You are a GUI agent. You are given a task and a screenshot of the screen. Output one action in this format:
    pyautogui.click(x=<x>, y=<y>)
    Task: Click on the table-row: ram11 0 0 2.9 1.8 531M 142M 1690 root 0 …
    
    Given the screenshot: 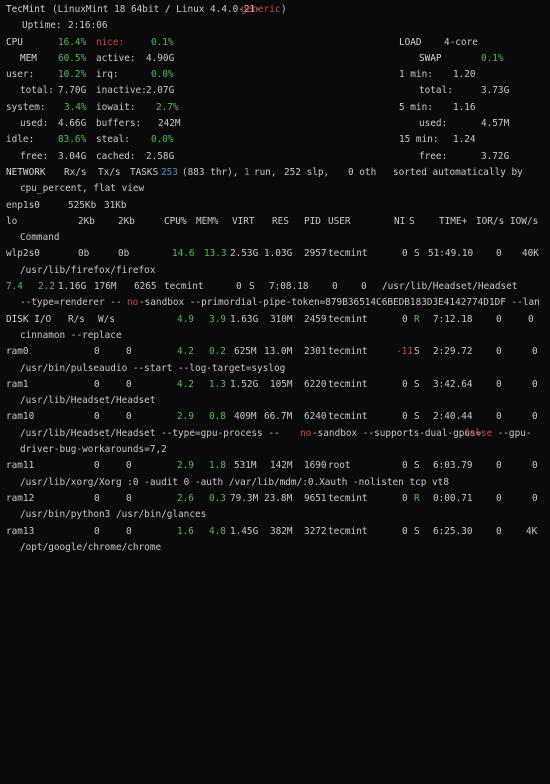 What is the action you would take?
    pyautogui.click(x=278, y=466)
    